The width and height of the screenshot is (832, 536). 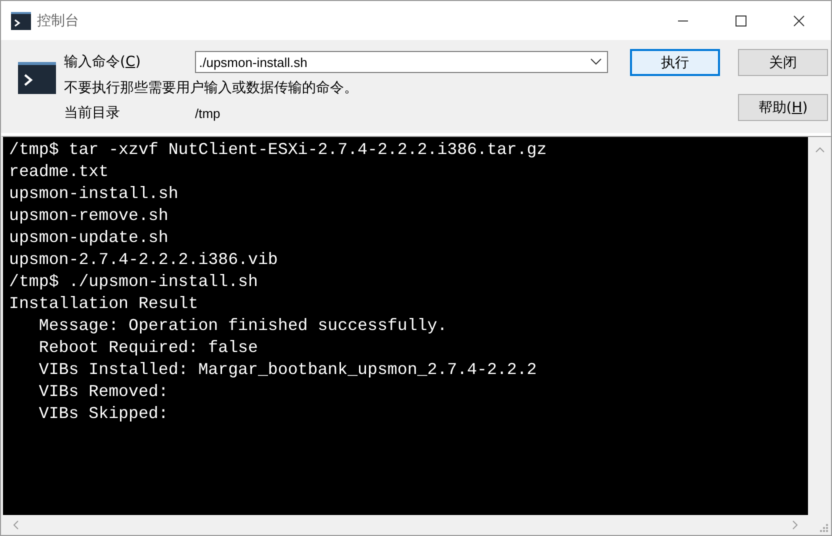 I want to click on scroll-right-icon, so click(x=795, y=525).